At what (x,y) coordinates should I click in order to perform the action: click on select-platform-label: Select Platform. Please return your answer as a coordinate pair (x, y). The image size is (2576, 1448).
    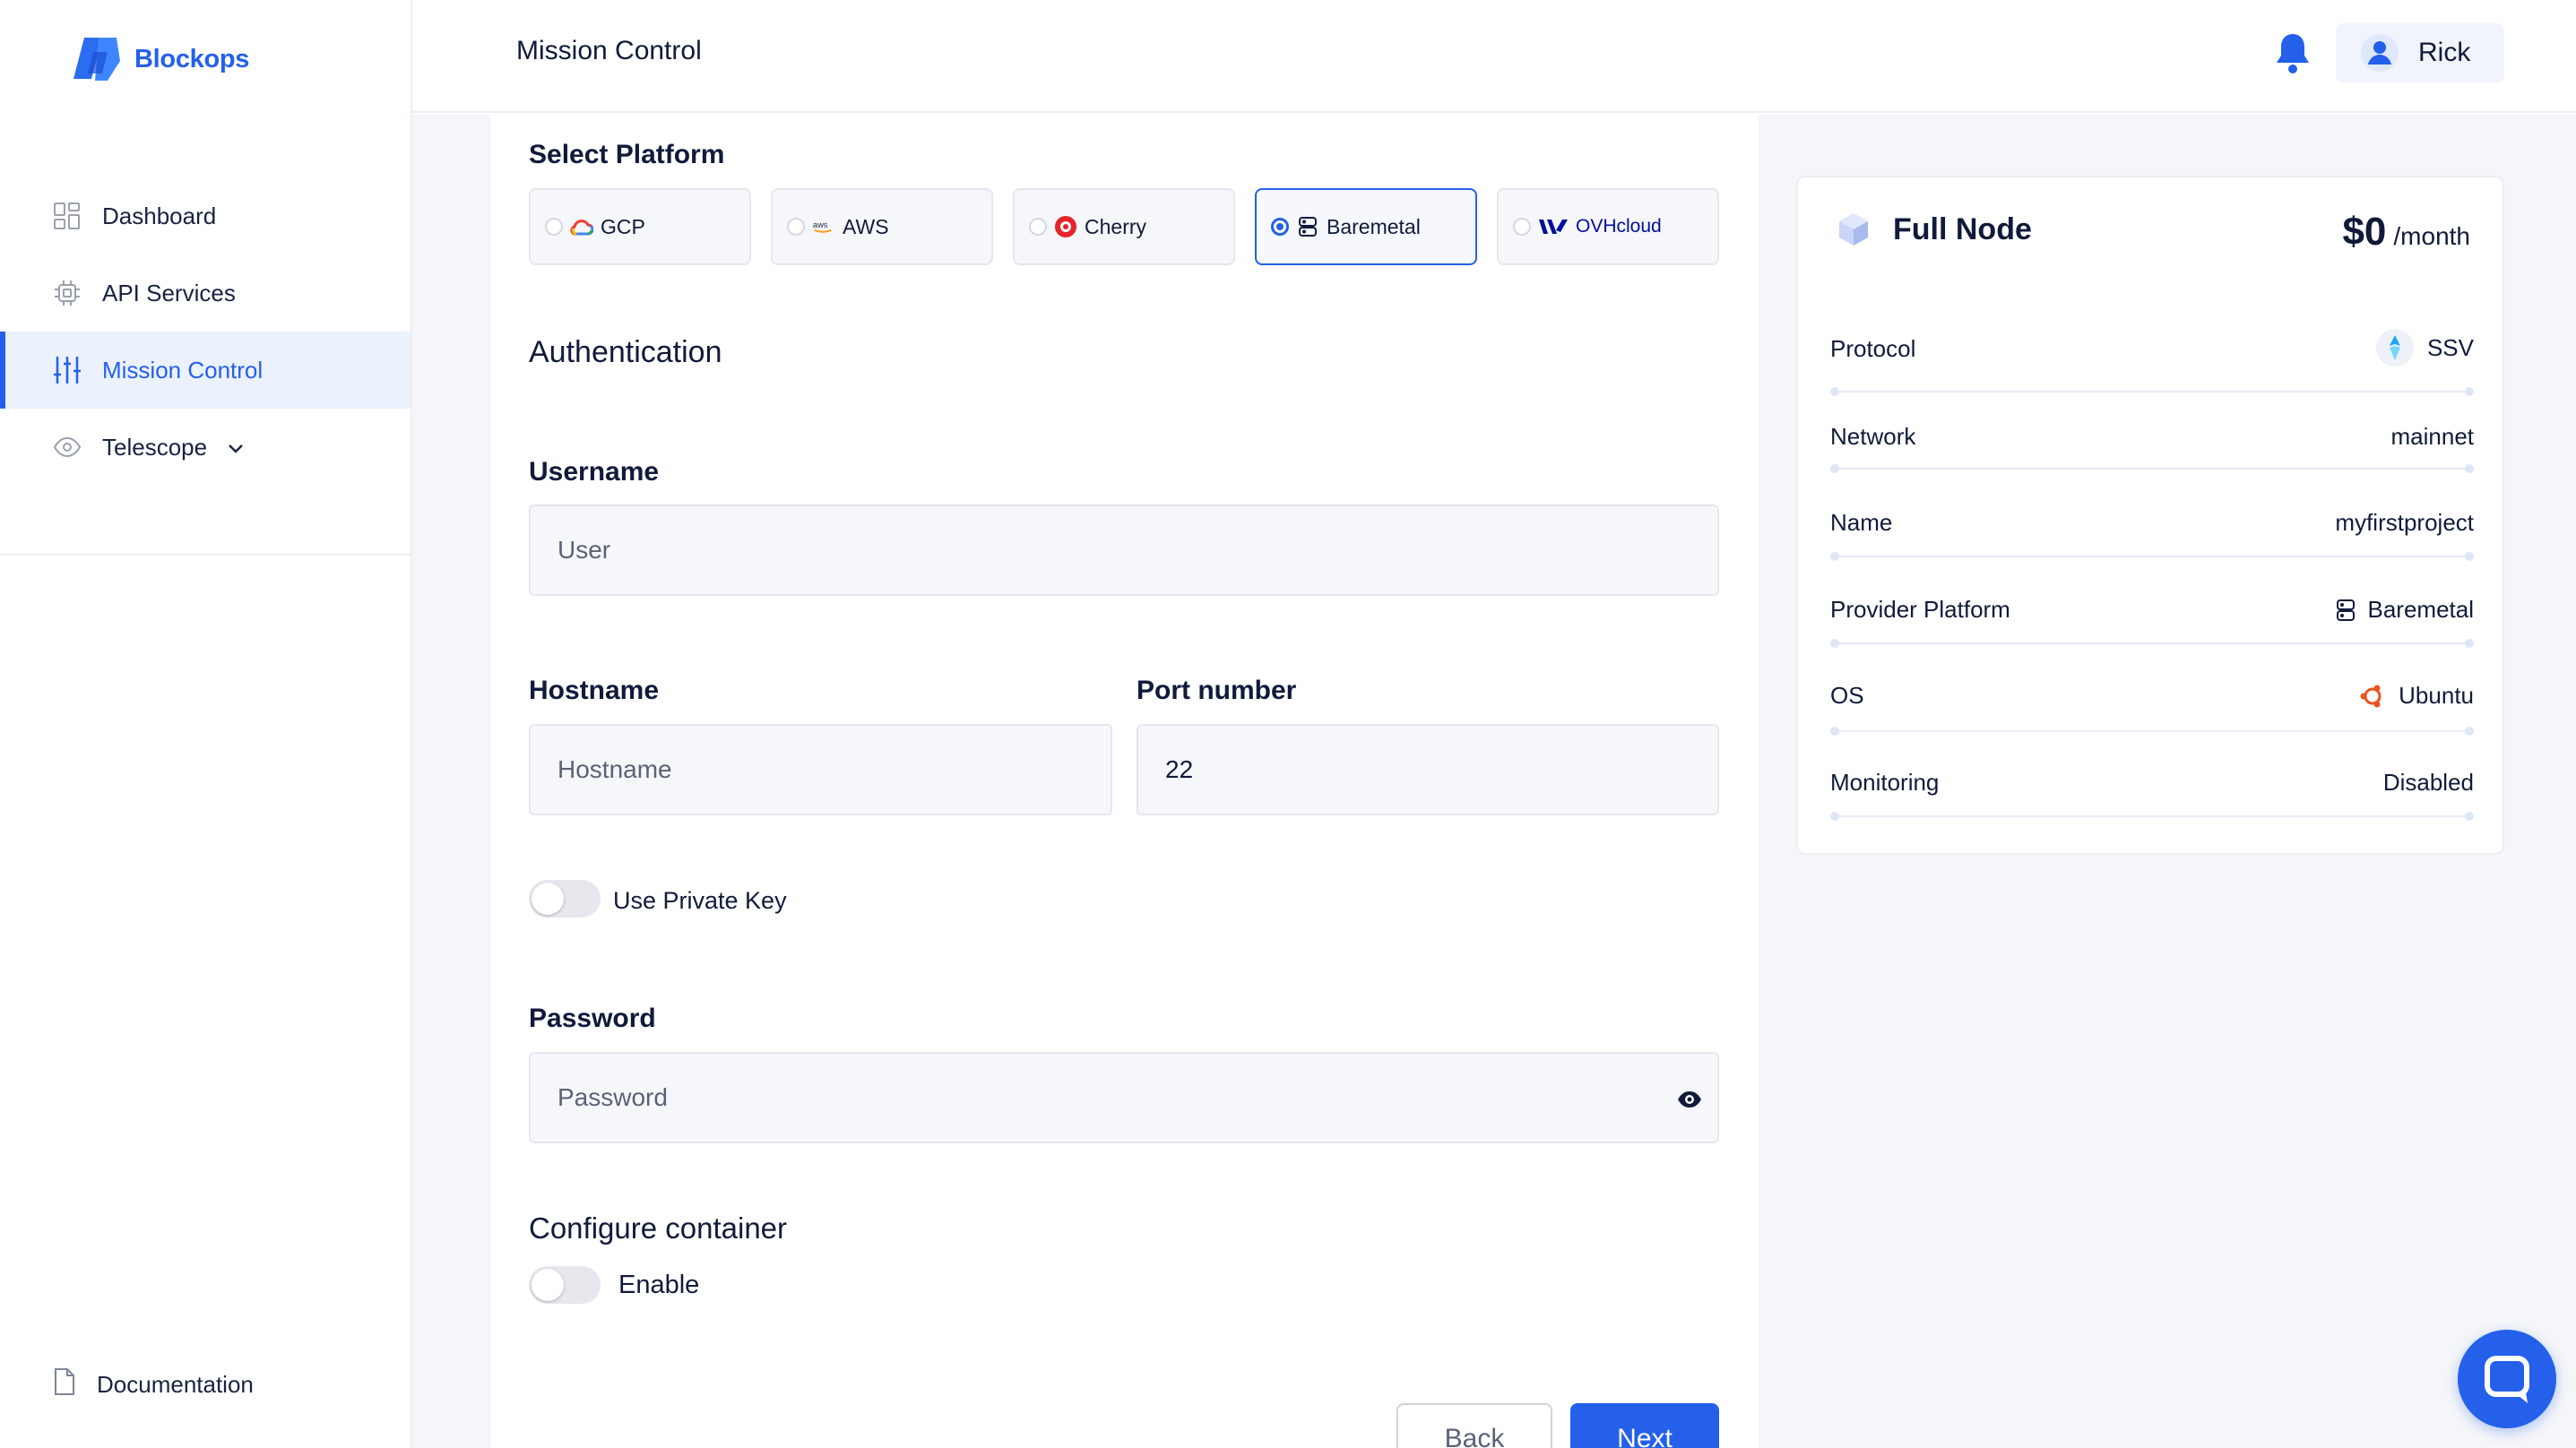
    Looking at the image, I should click on (627, 154).